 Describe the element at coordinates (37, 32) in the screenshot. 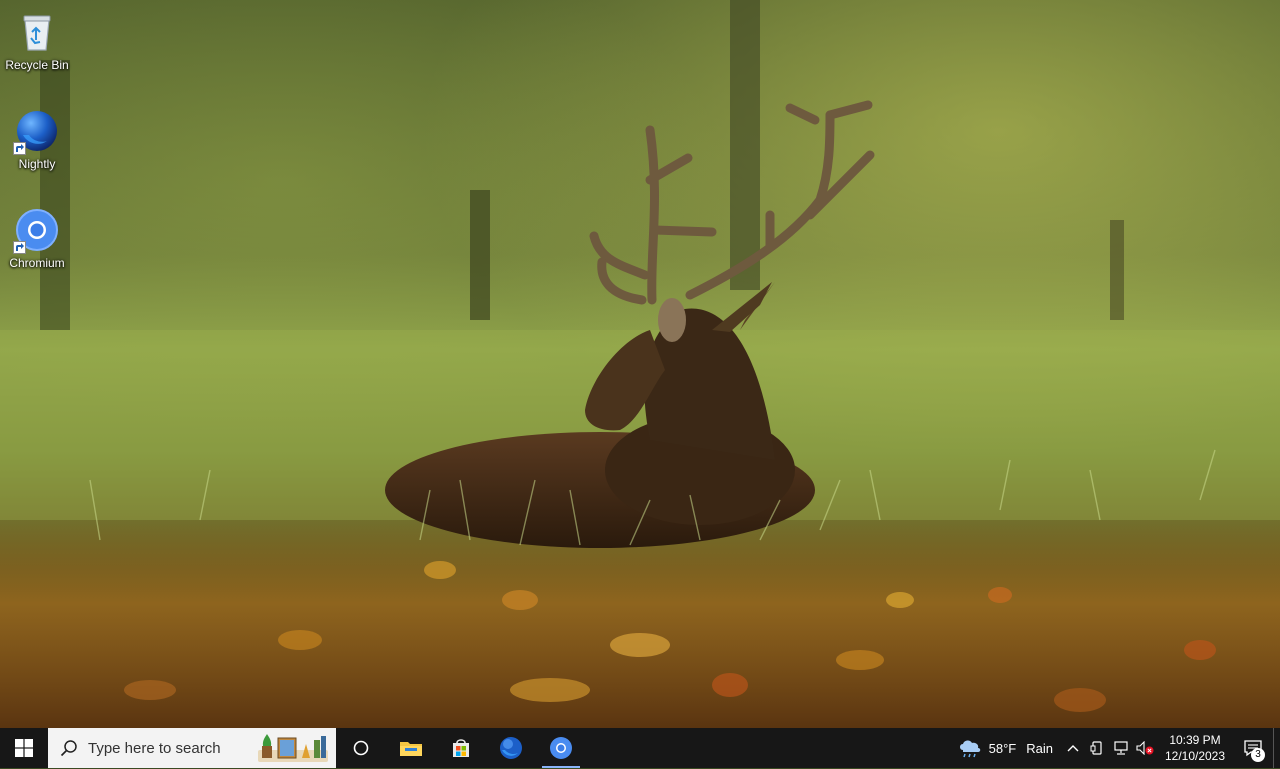

I see `recycle-bin-icon` at that location.